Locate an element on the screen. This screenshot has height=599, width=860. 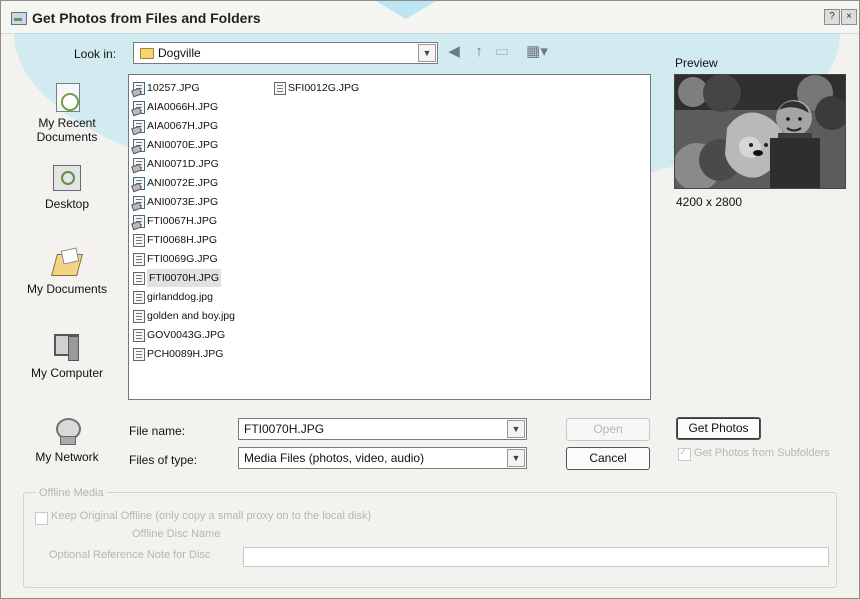
title-bar: Get Photos from Files and Folders ? × is located at coordinates (430, 17).